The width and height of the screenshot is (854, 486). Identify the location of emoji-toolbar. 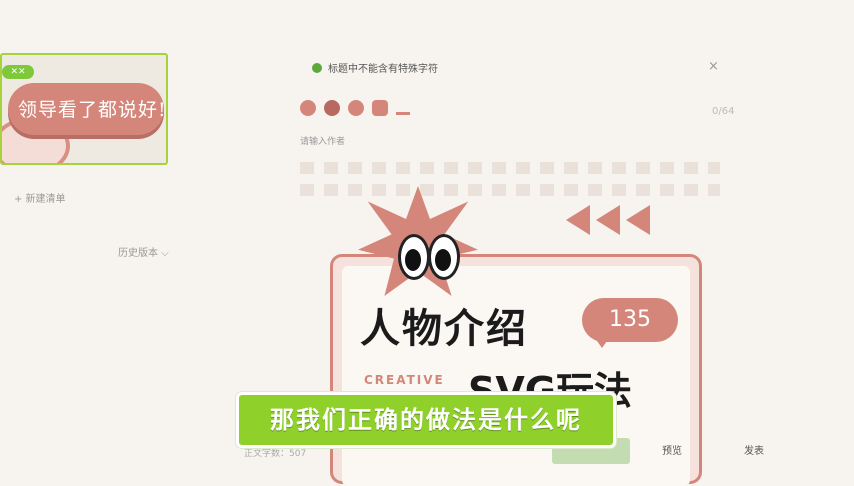
(355, 108).